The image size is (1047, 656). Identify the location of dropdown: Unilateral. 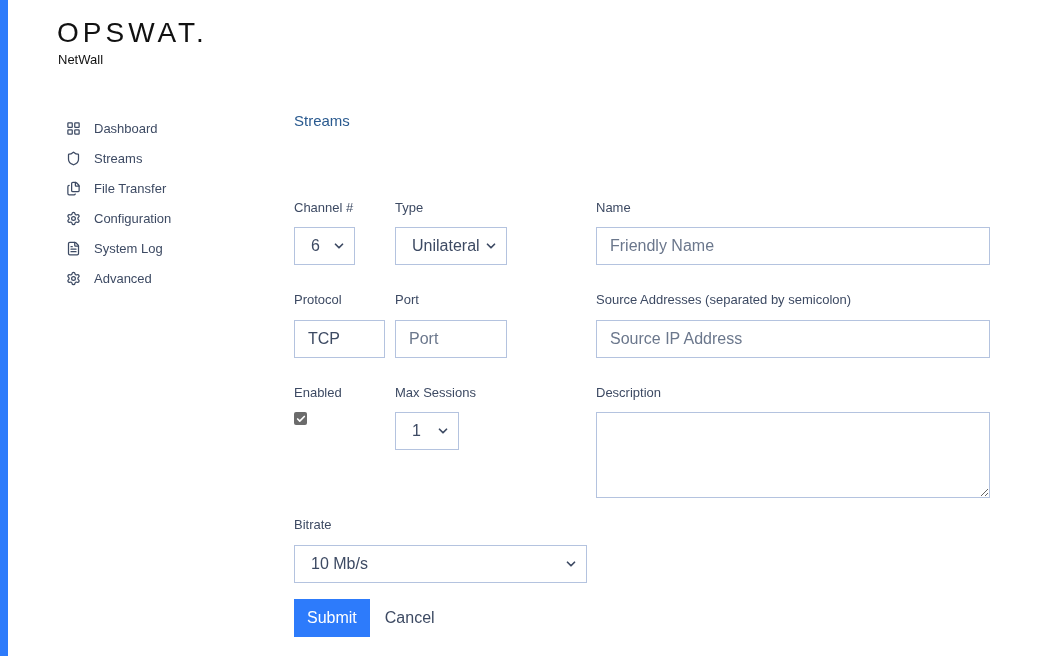
(451, 246).